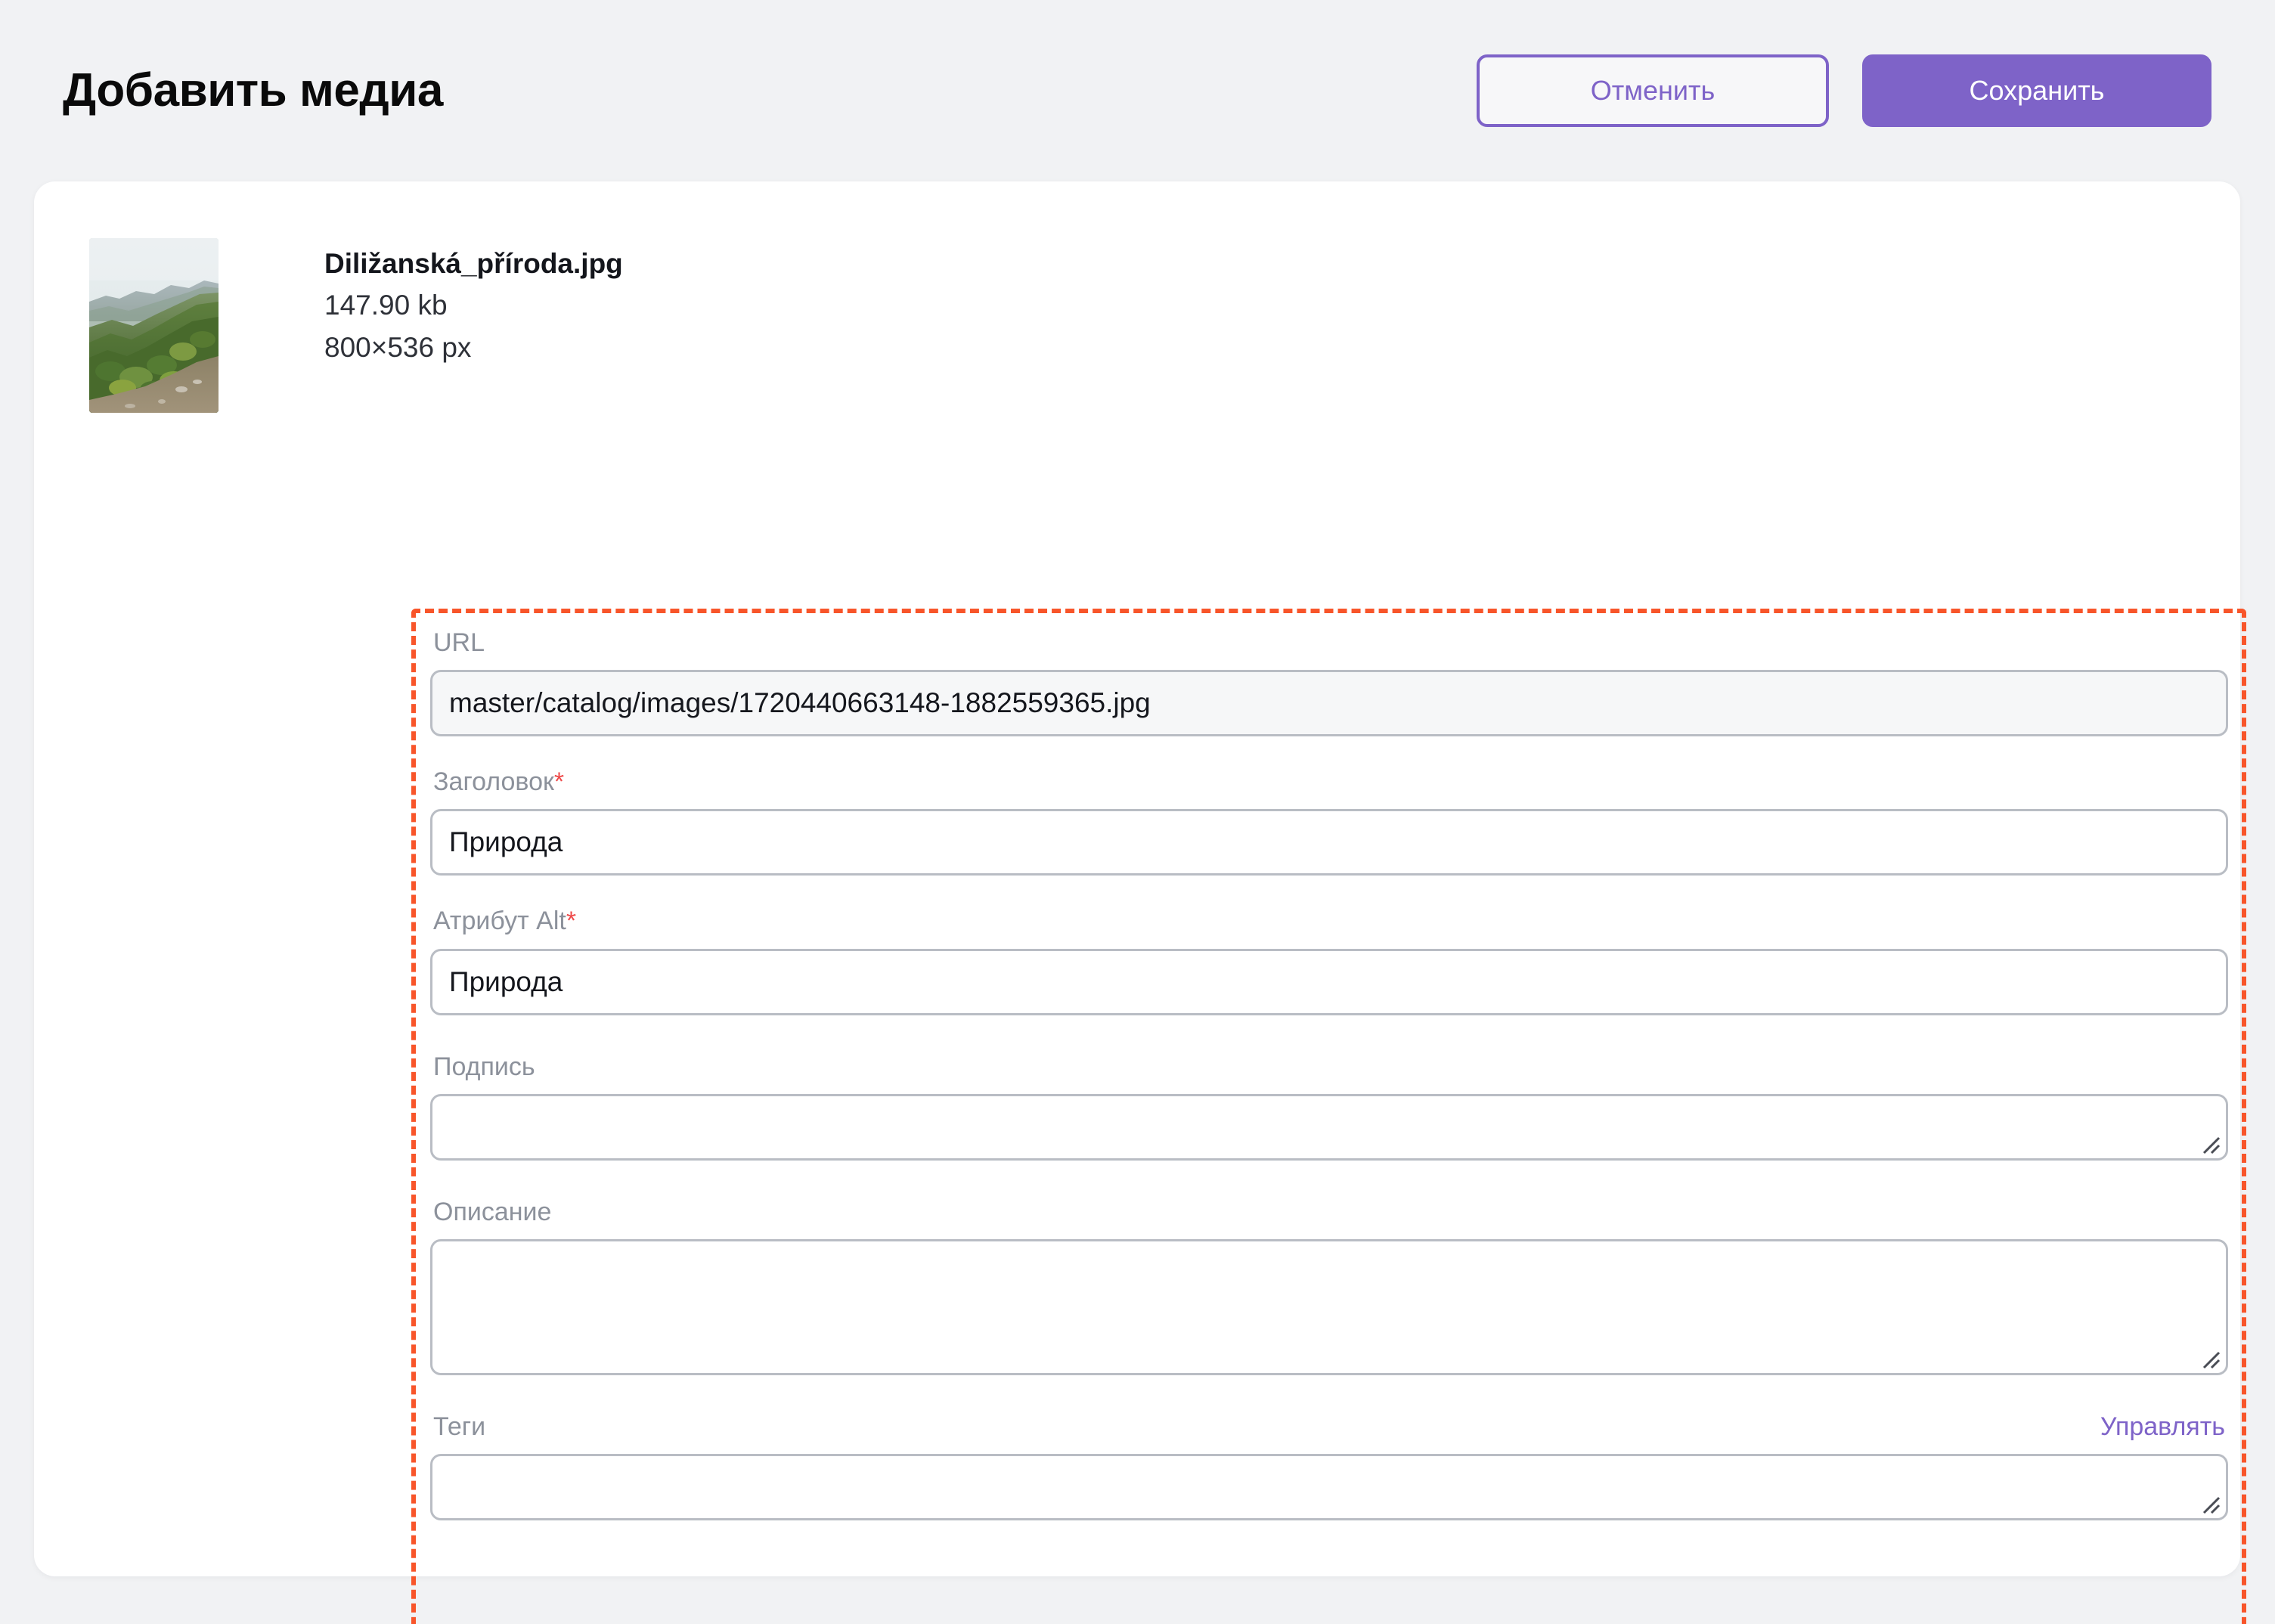  I want to click on caption-textarea, so click(1329, 1127).